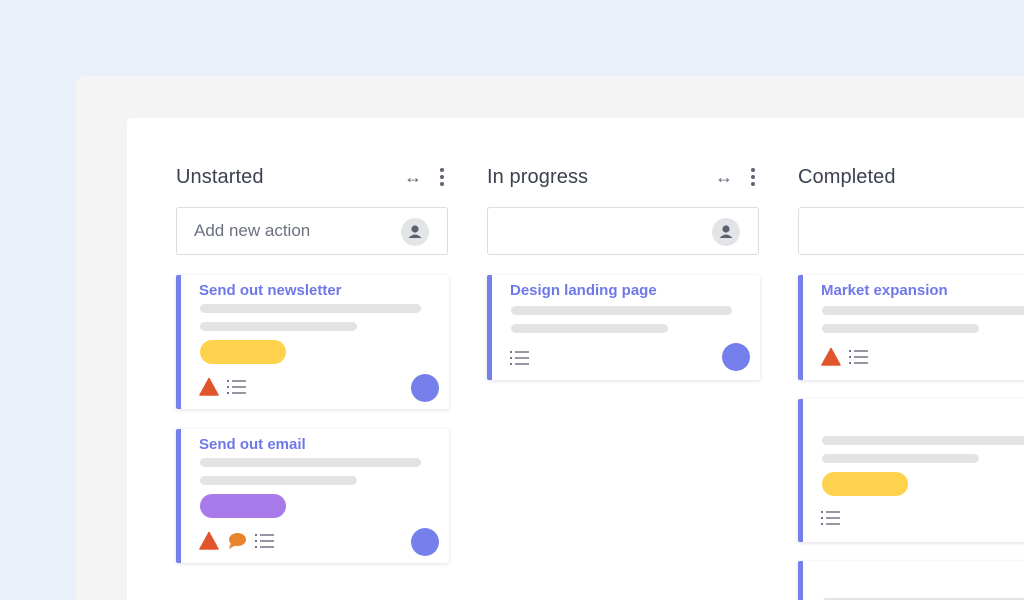 The width and height of the screenshot is (1024, 600). Describe the element at coordinates (252, 444) in the screenshot. I see `card-title: Send out email` at that location.